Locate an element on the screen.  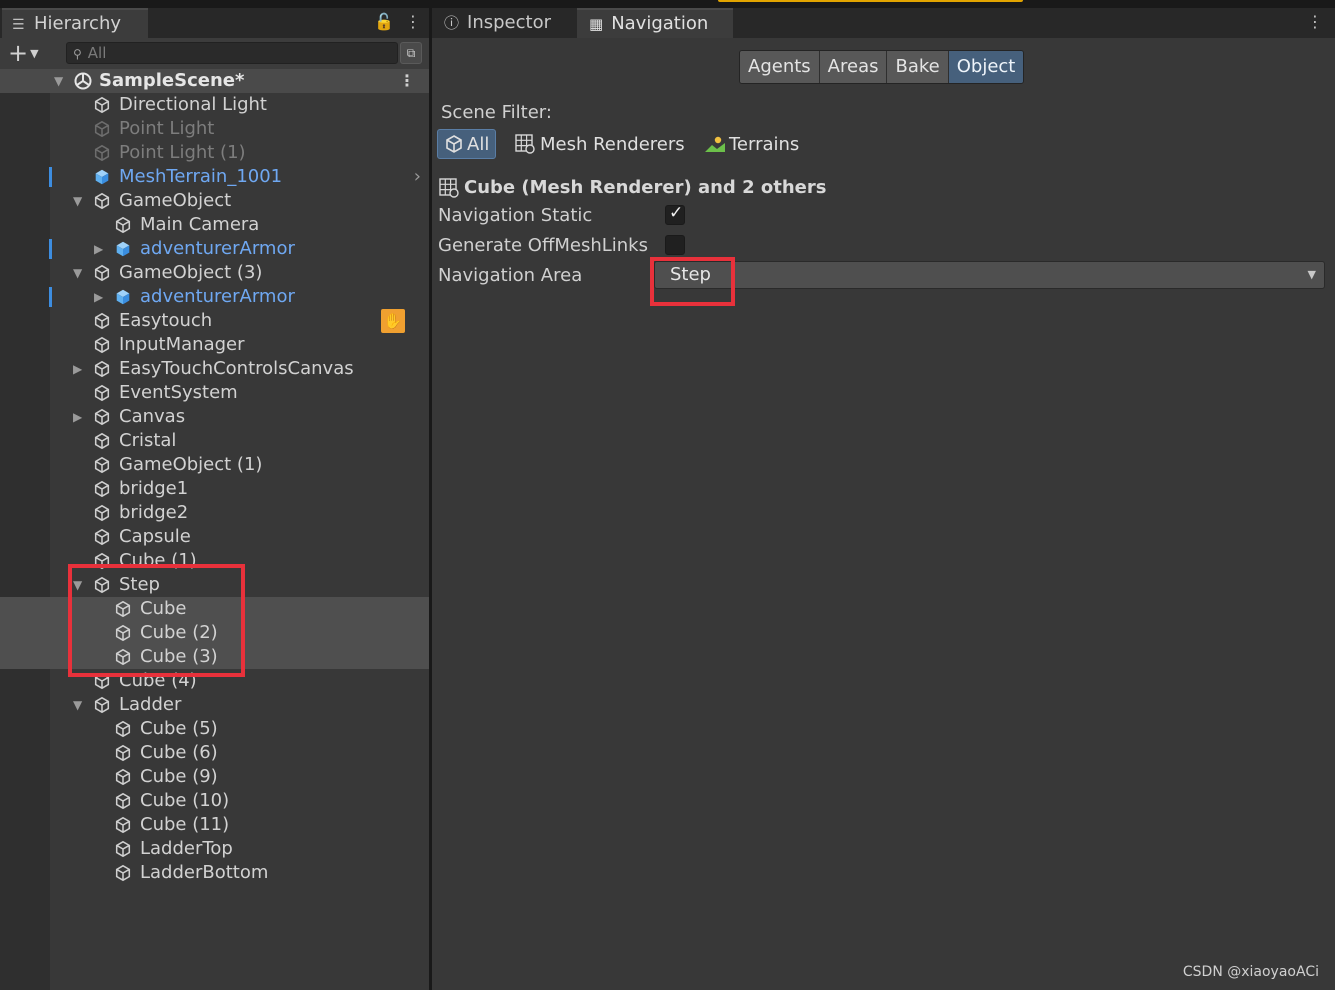
tab-agents: Agents is located at coordinates (780, 67).